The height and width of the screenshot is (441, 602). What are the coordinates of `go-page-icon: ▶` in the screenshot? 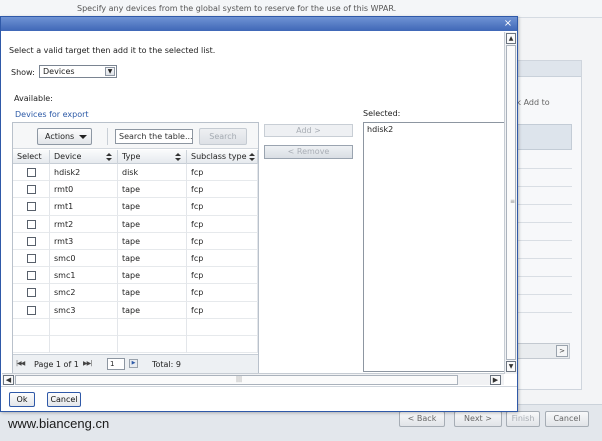 It's located at (133, 363).